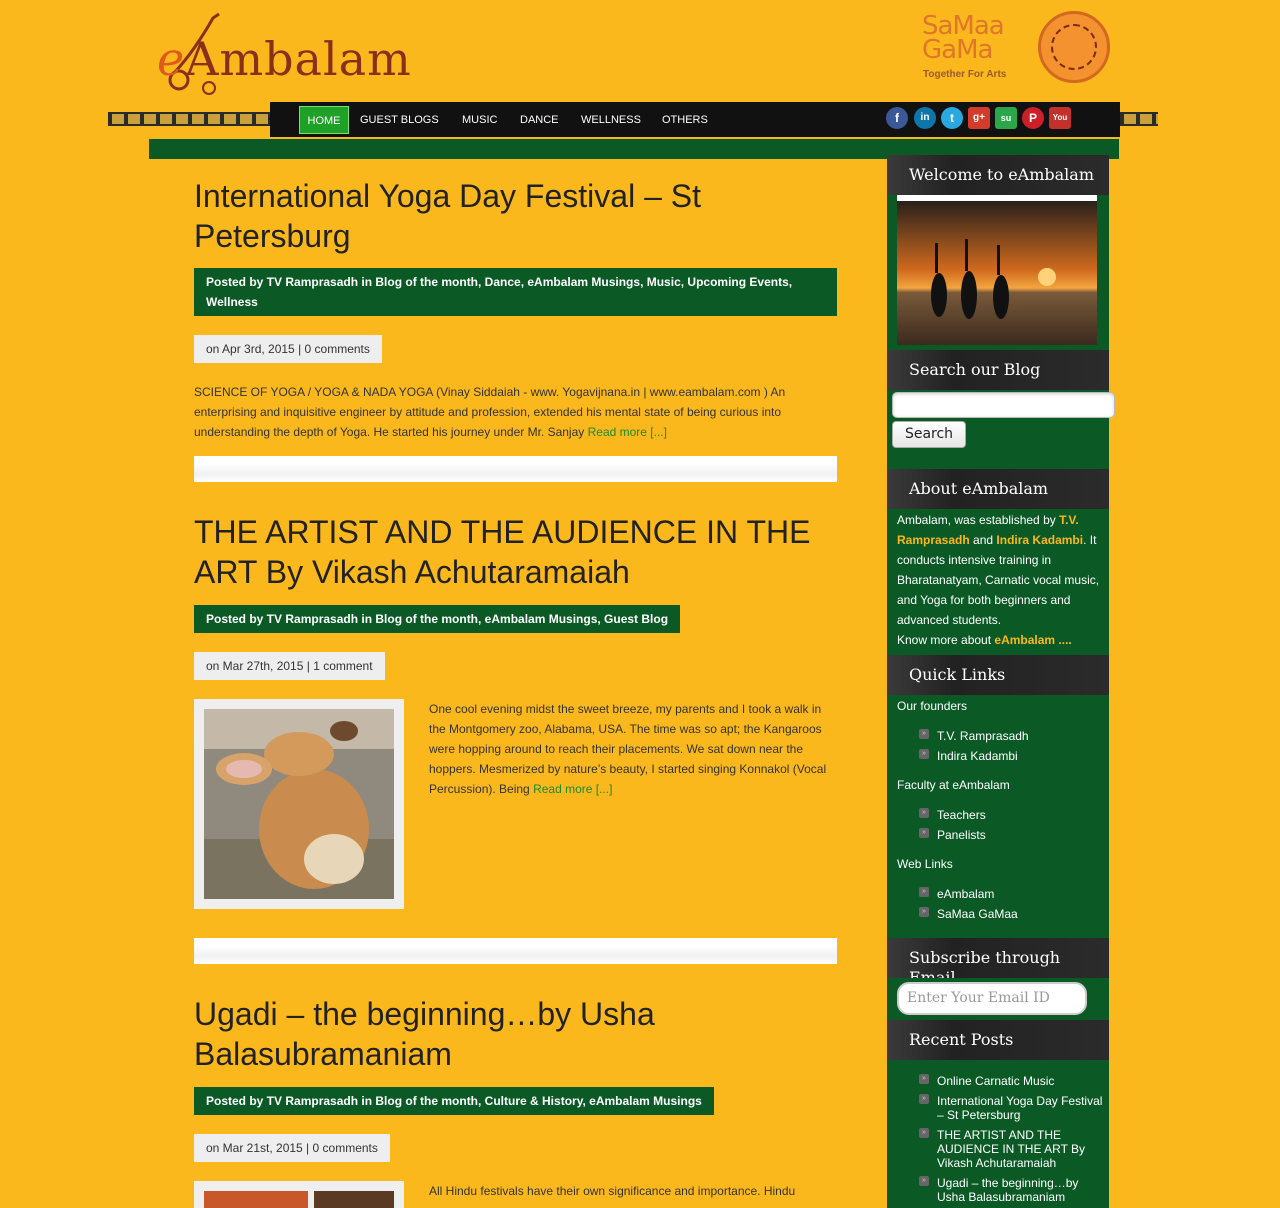 Image resolution: width=1280 pixels, height=1208 pixels. I want to click on nav-decoration-right, so click(1139, 119).